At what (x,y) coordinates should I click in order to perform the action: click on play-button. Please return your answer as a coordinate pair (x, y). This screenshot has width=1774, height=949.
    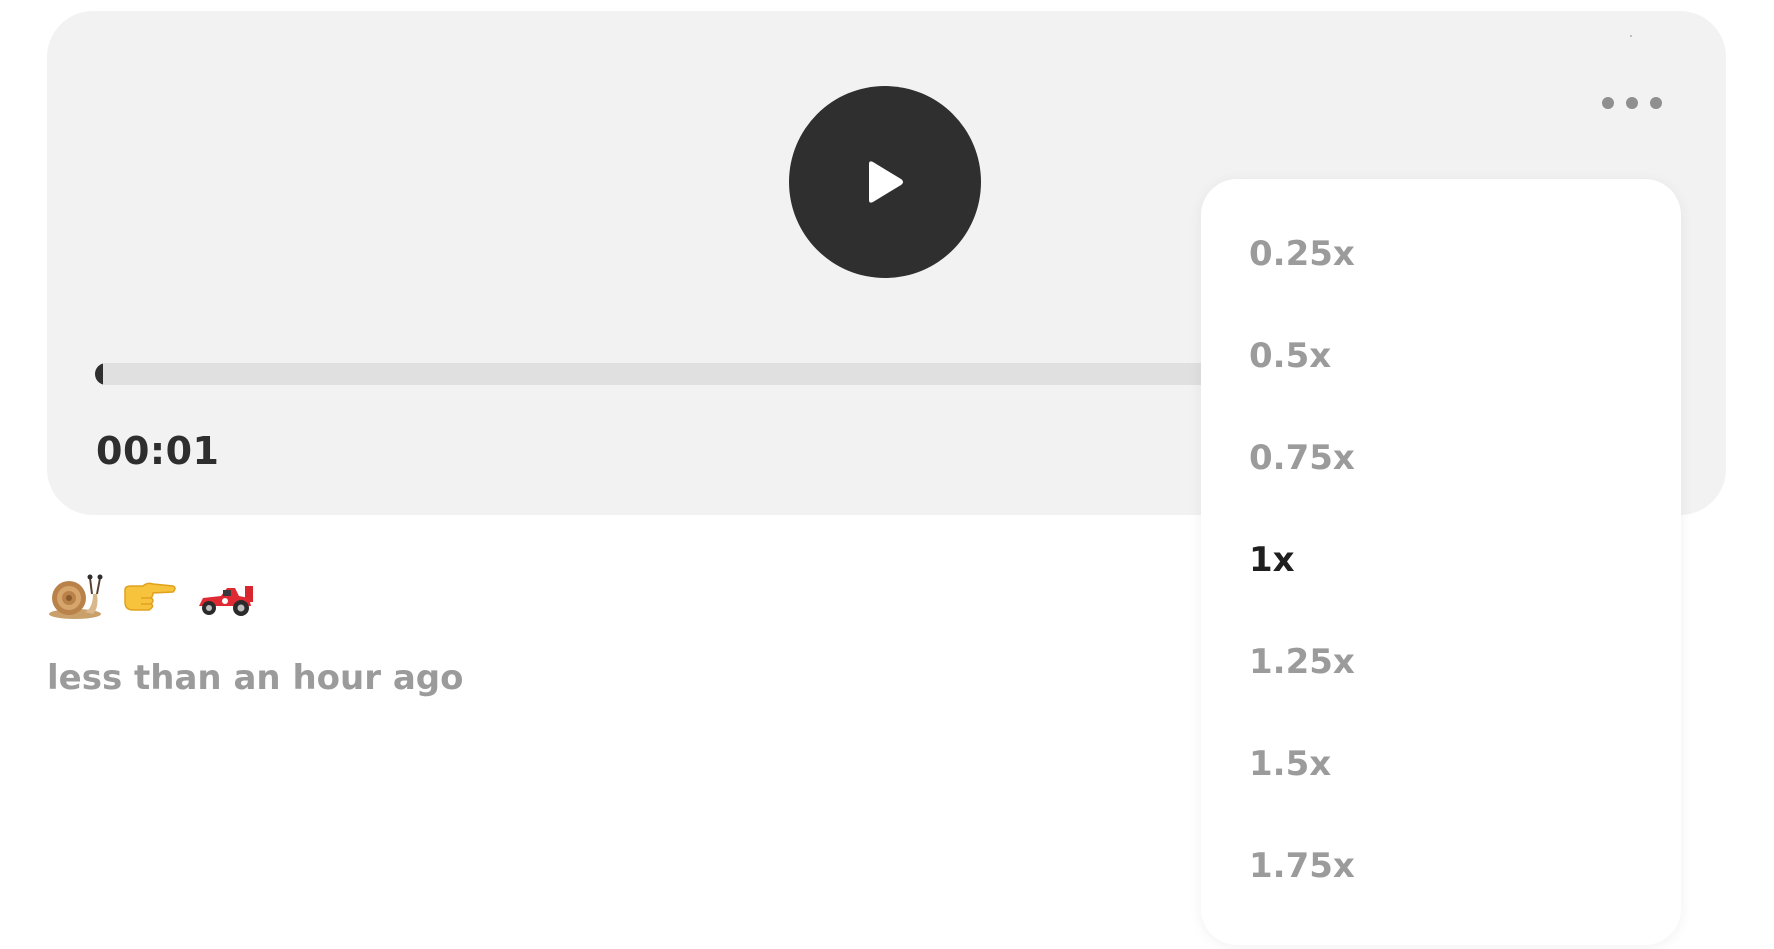
    Looking at the image, I should click on (885, 182).